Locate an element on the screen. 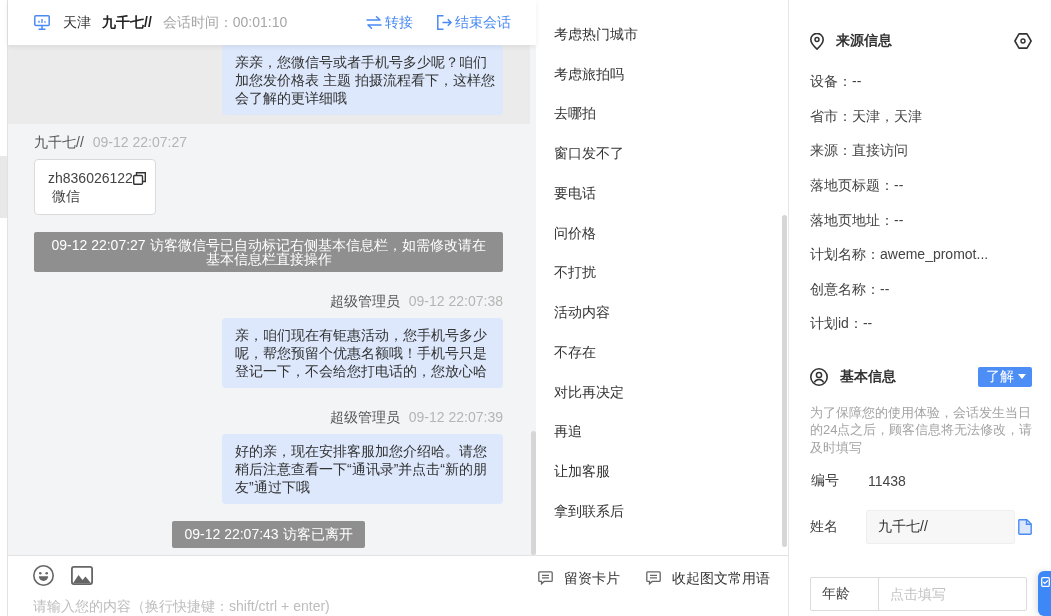 Image resolution: width=1051 pixels, height=616 pixels. text-input: 点击填写 is located at coordinates (952, 594).